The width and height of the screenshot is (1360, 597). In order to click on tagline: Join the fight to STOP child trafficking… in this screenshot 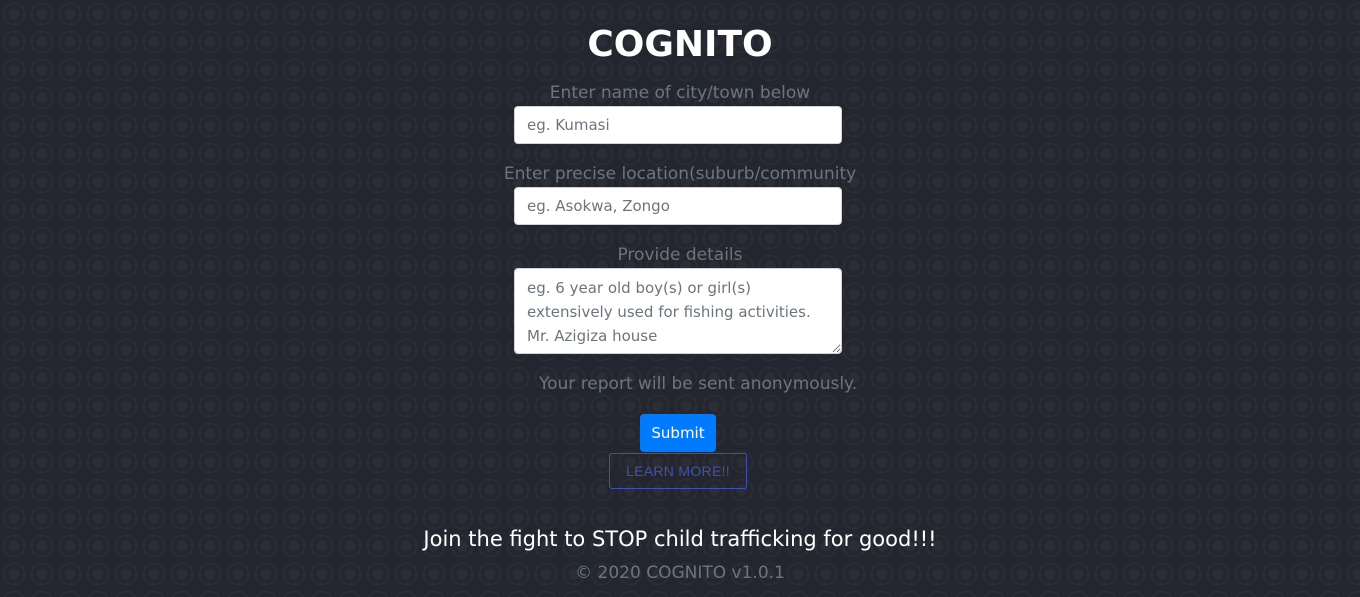, I will do `click(680, 539)`.